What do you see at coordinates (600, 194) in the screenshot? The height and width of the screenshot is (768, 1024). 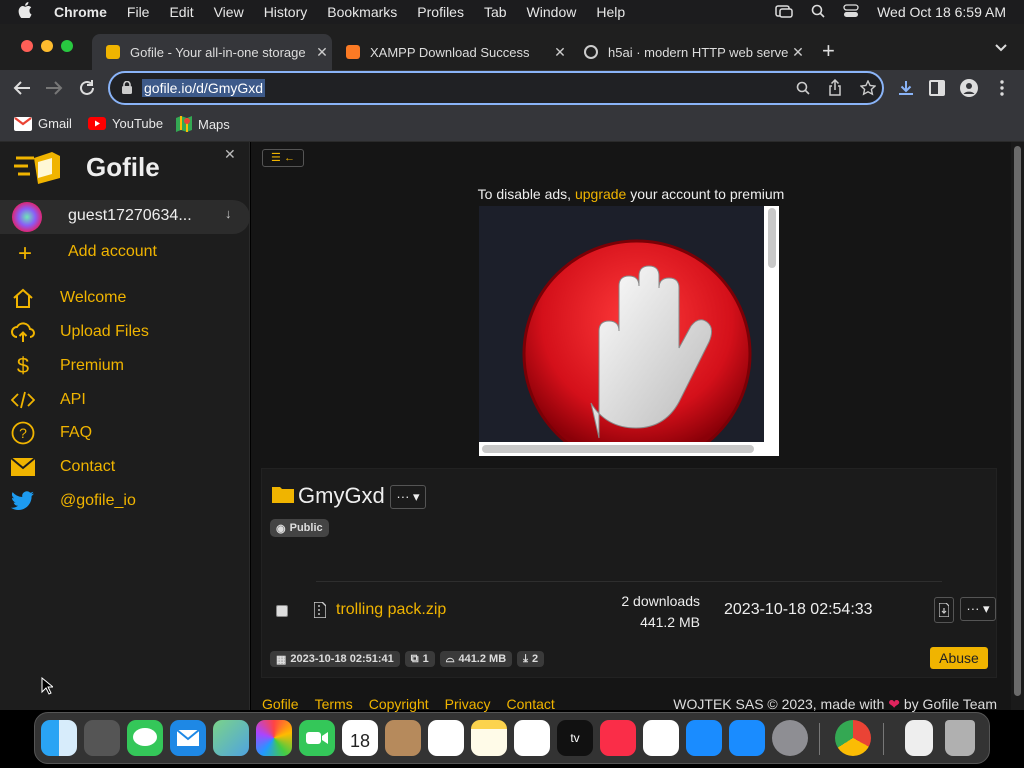 I see `upgrade-link: upgrade` at bounding box center [600, 194].